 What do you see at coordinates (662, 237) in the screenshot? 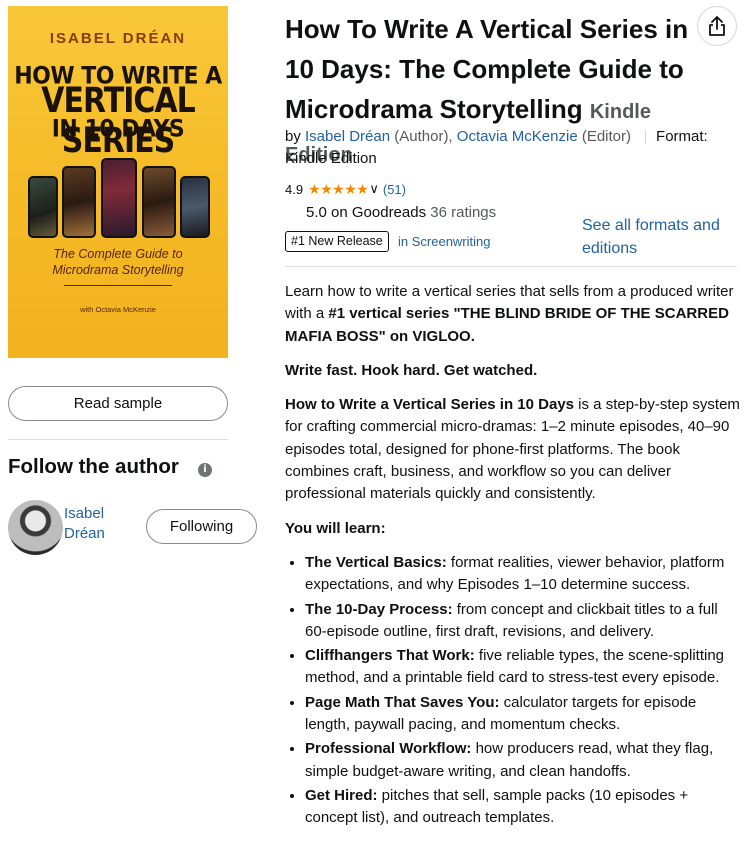
I see `see-all-formats-link: See all formats and editions` at bounding box center [662, 237].